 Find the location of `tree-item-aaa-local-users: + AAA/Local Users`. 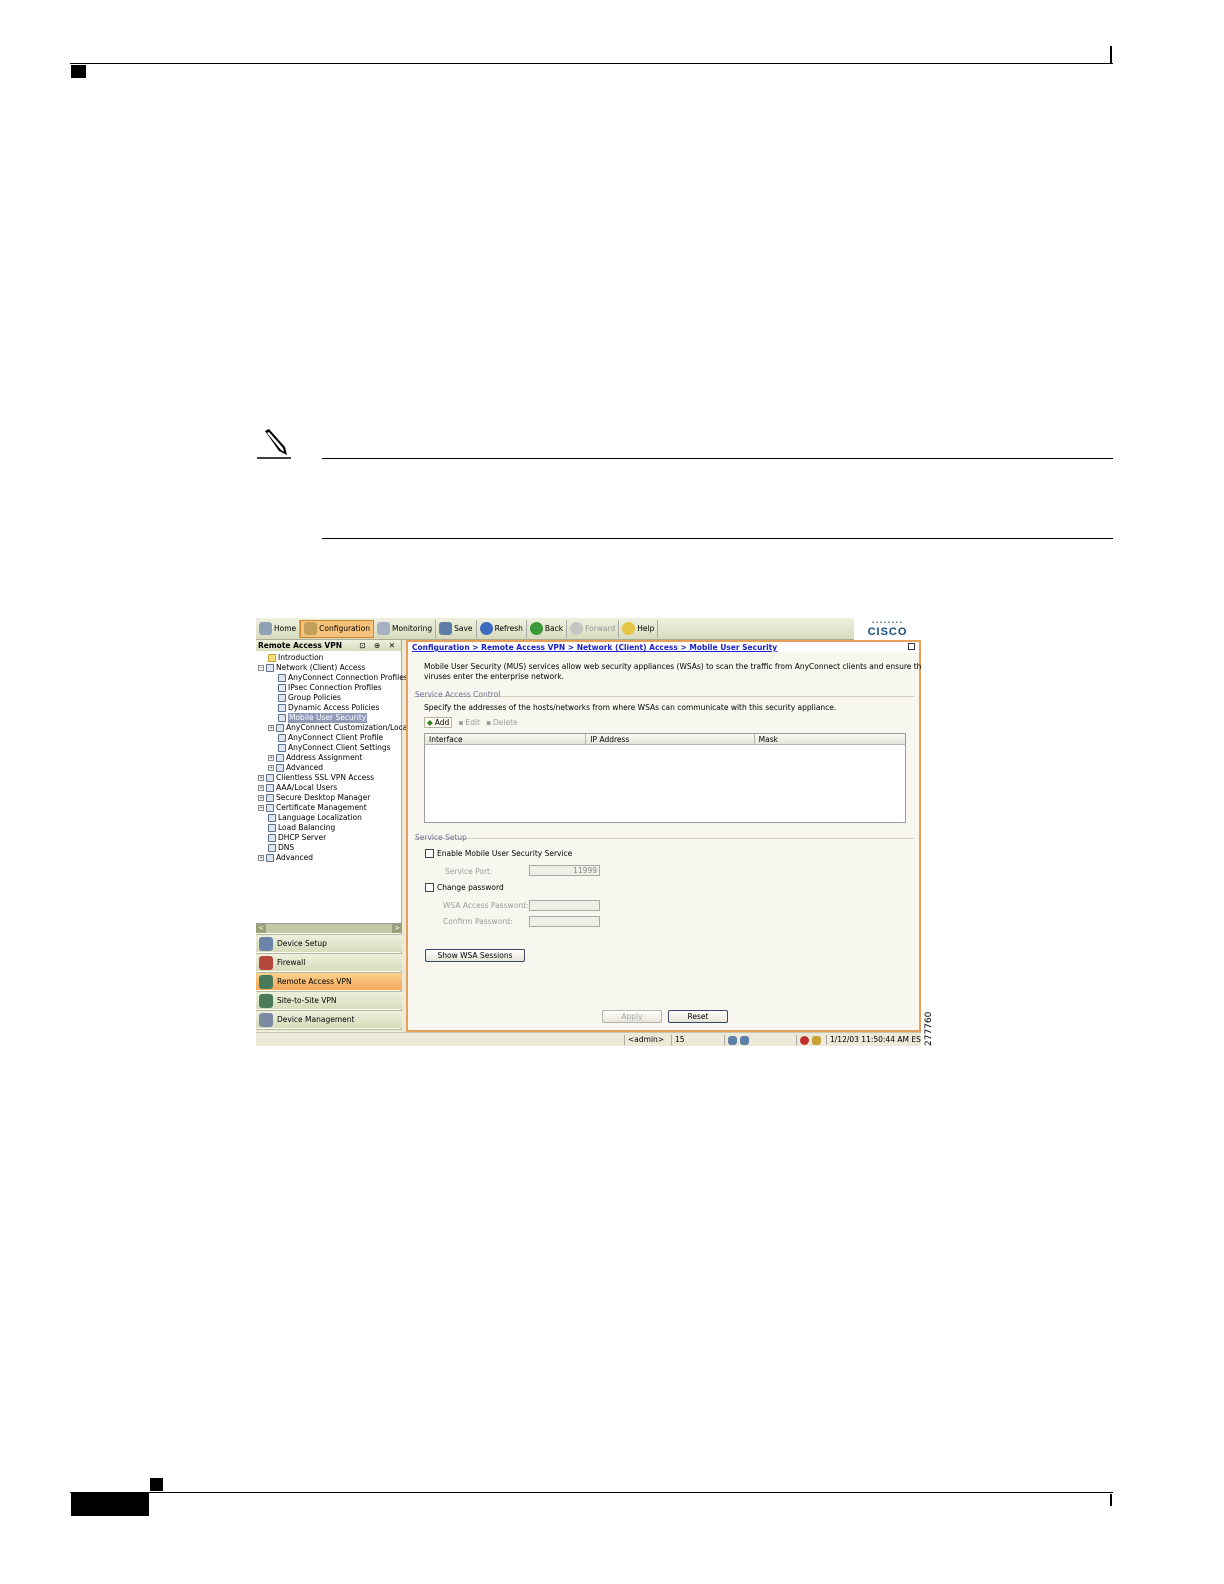

tree-item-aaa-local-users: + AAA/Local Users is located at coordinates (297, 788).